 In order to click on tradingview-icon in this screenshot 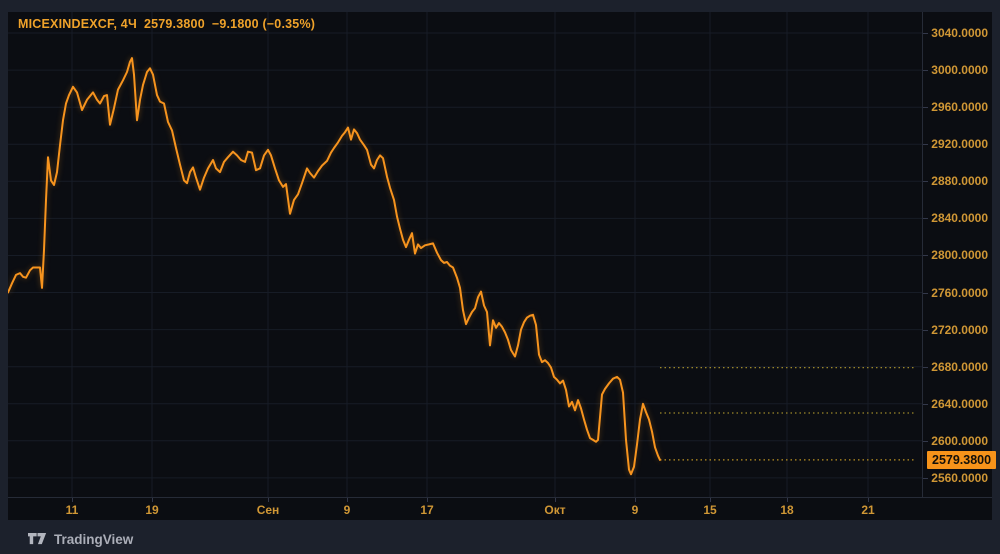, I will do `click(37, 539)`.